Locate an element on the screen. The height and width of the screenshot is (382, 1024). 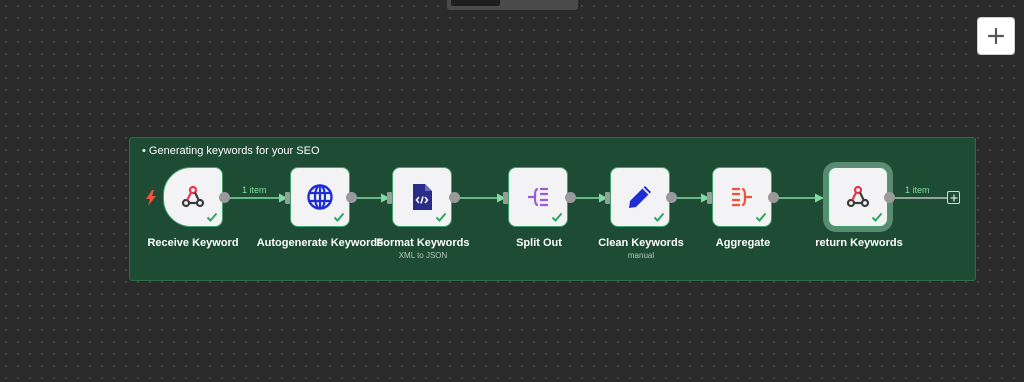
group-title: Generating keywords for your SEO is located at coordinates (231, 151).